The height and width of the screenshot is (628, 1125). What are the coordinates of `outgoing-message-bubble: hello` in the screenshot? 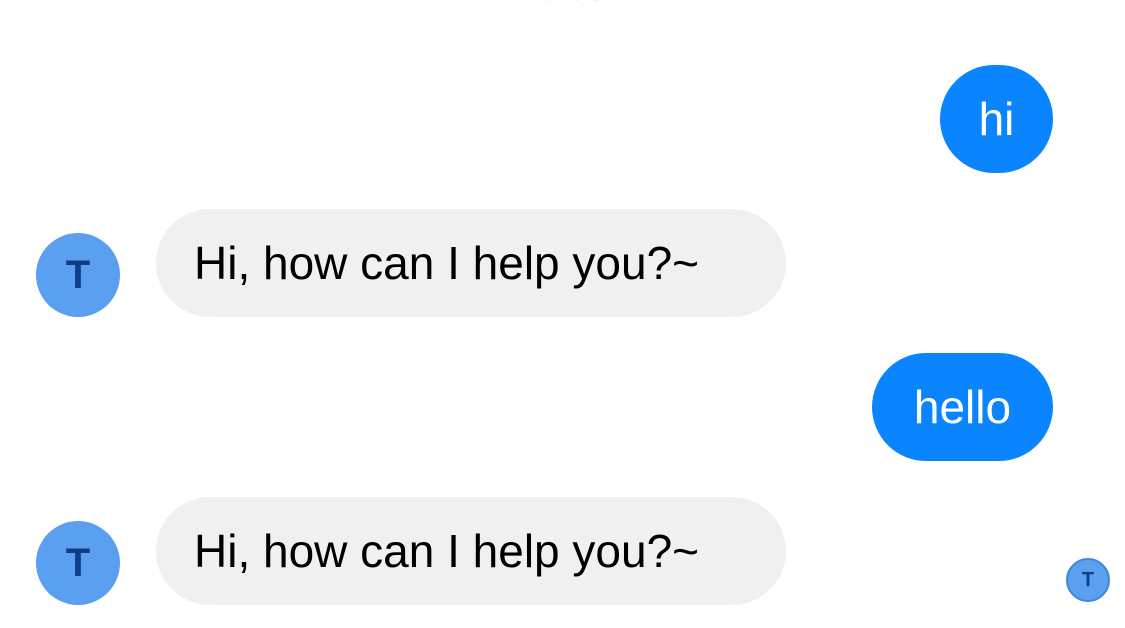 It's located at (962, 407).